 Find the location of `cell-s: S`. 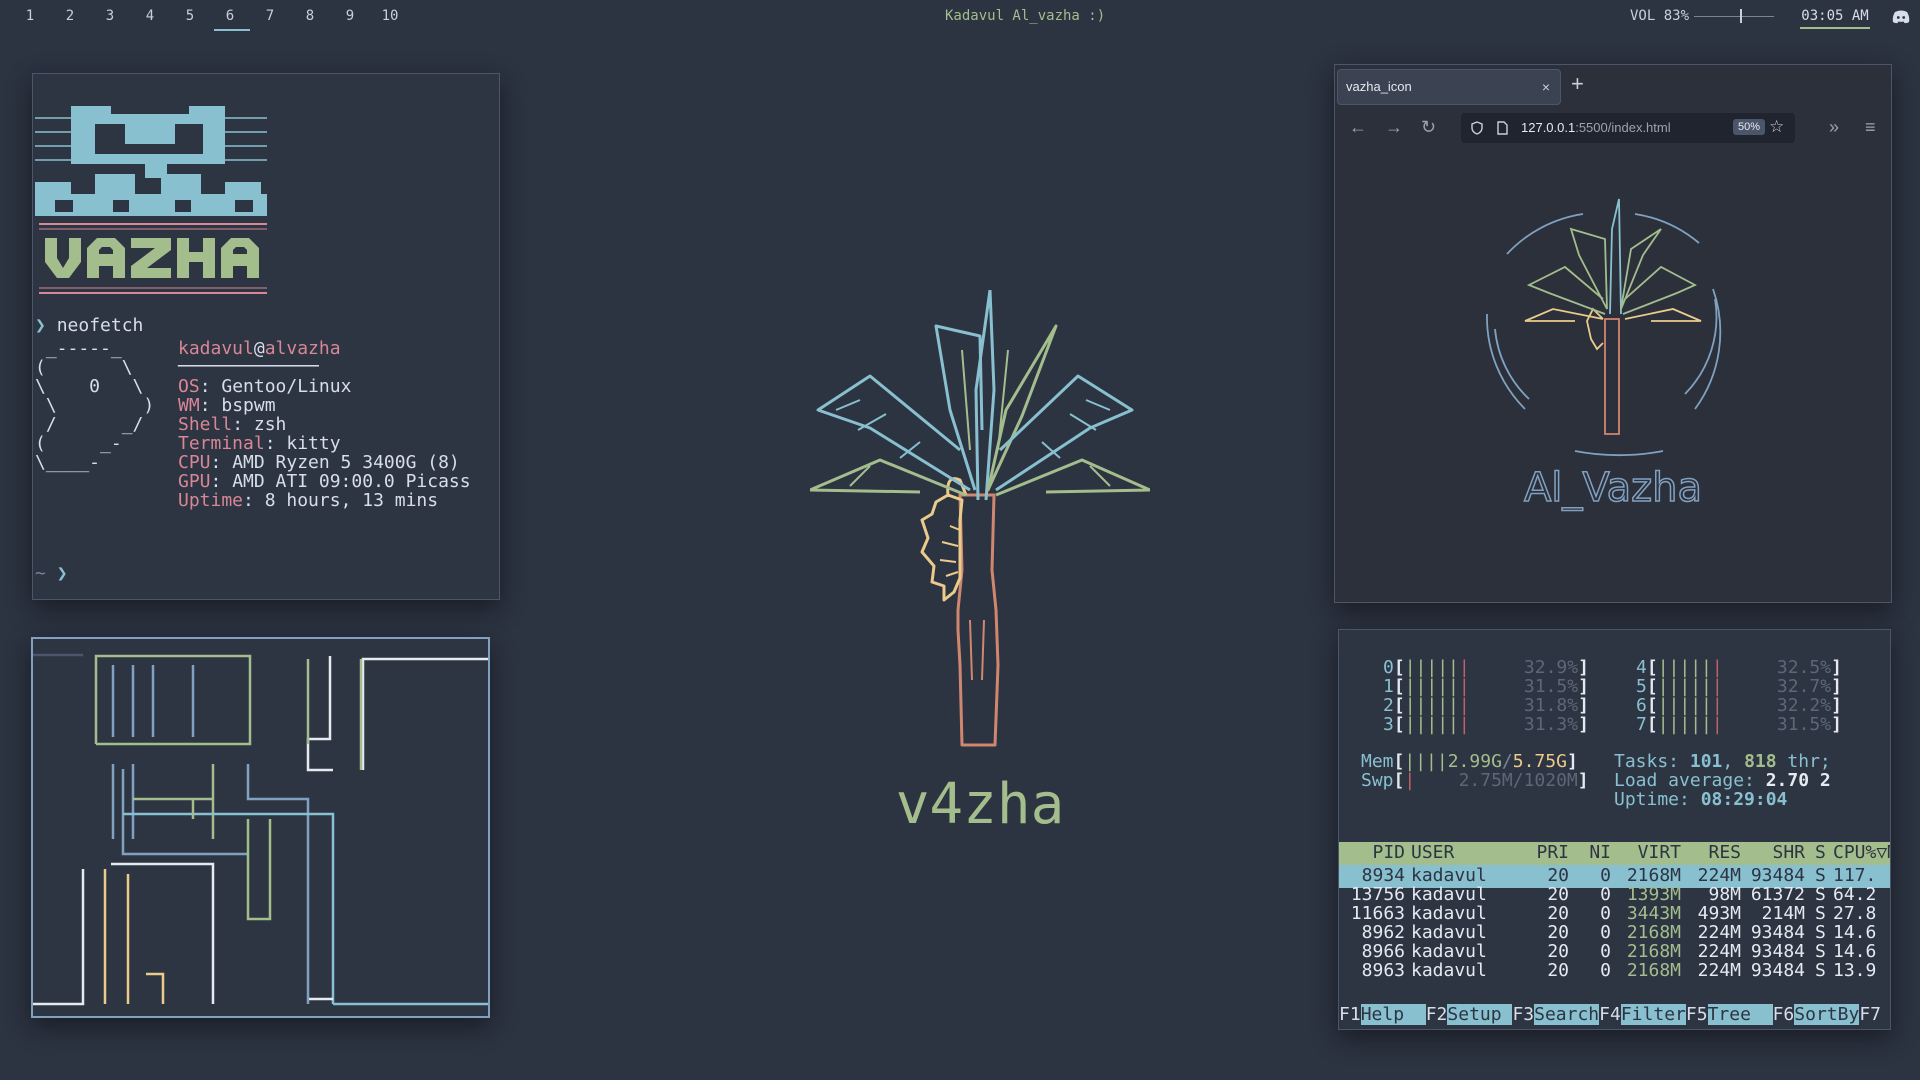

cell-s: S is located at coordinates (1820, 932).